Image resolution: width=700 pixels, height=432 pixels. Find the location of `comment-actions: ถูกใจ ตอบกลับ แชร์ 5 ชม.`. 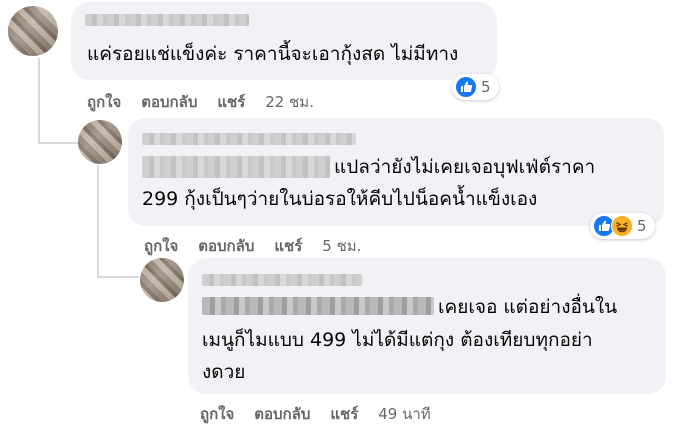

comment-actions: ถูกใจ ตอบกลับ แชร์ 5 ชม. is located at coordinates (252, 246).